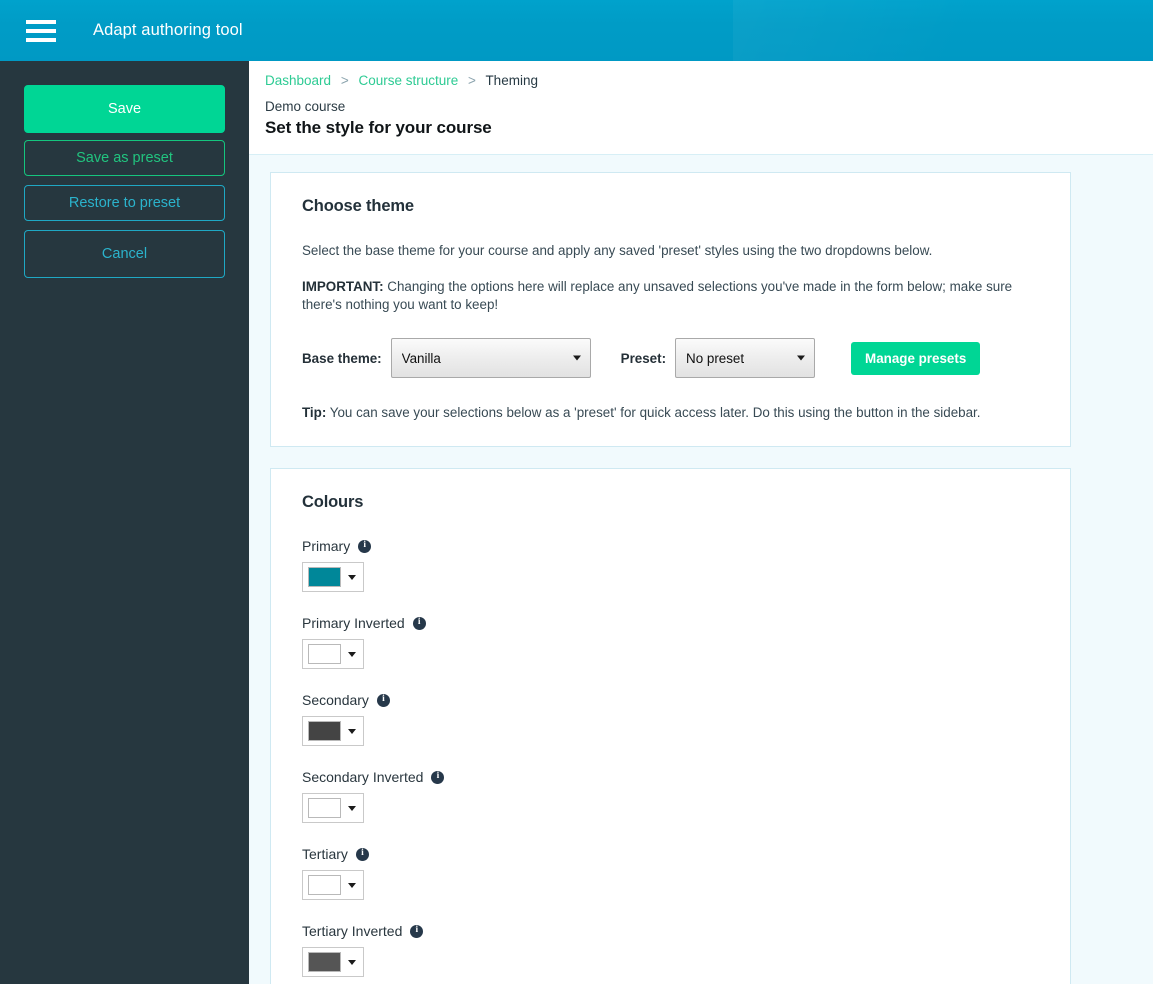 Image resolution: width=1153 pixels, height=984 pixels. Describe the element at coordinates (576, 30) in the screenshot. I see `top-navigation-bar: Adapt authoring tool` at that location.